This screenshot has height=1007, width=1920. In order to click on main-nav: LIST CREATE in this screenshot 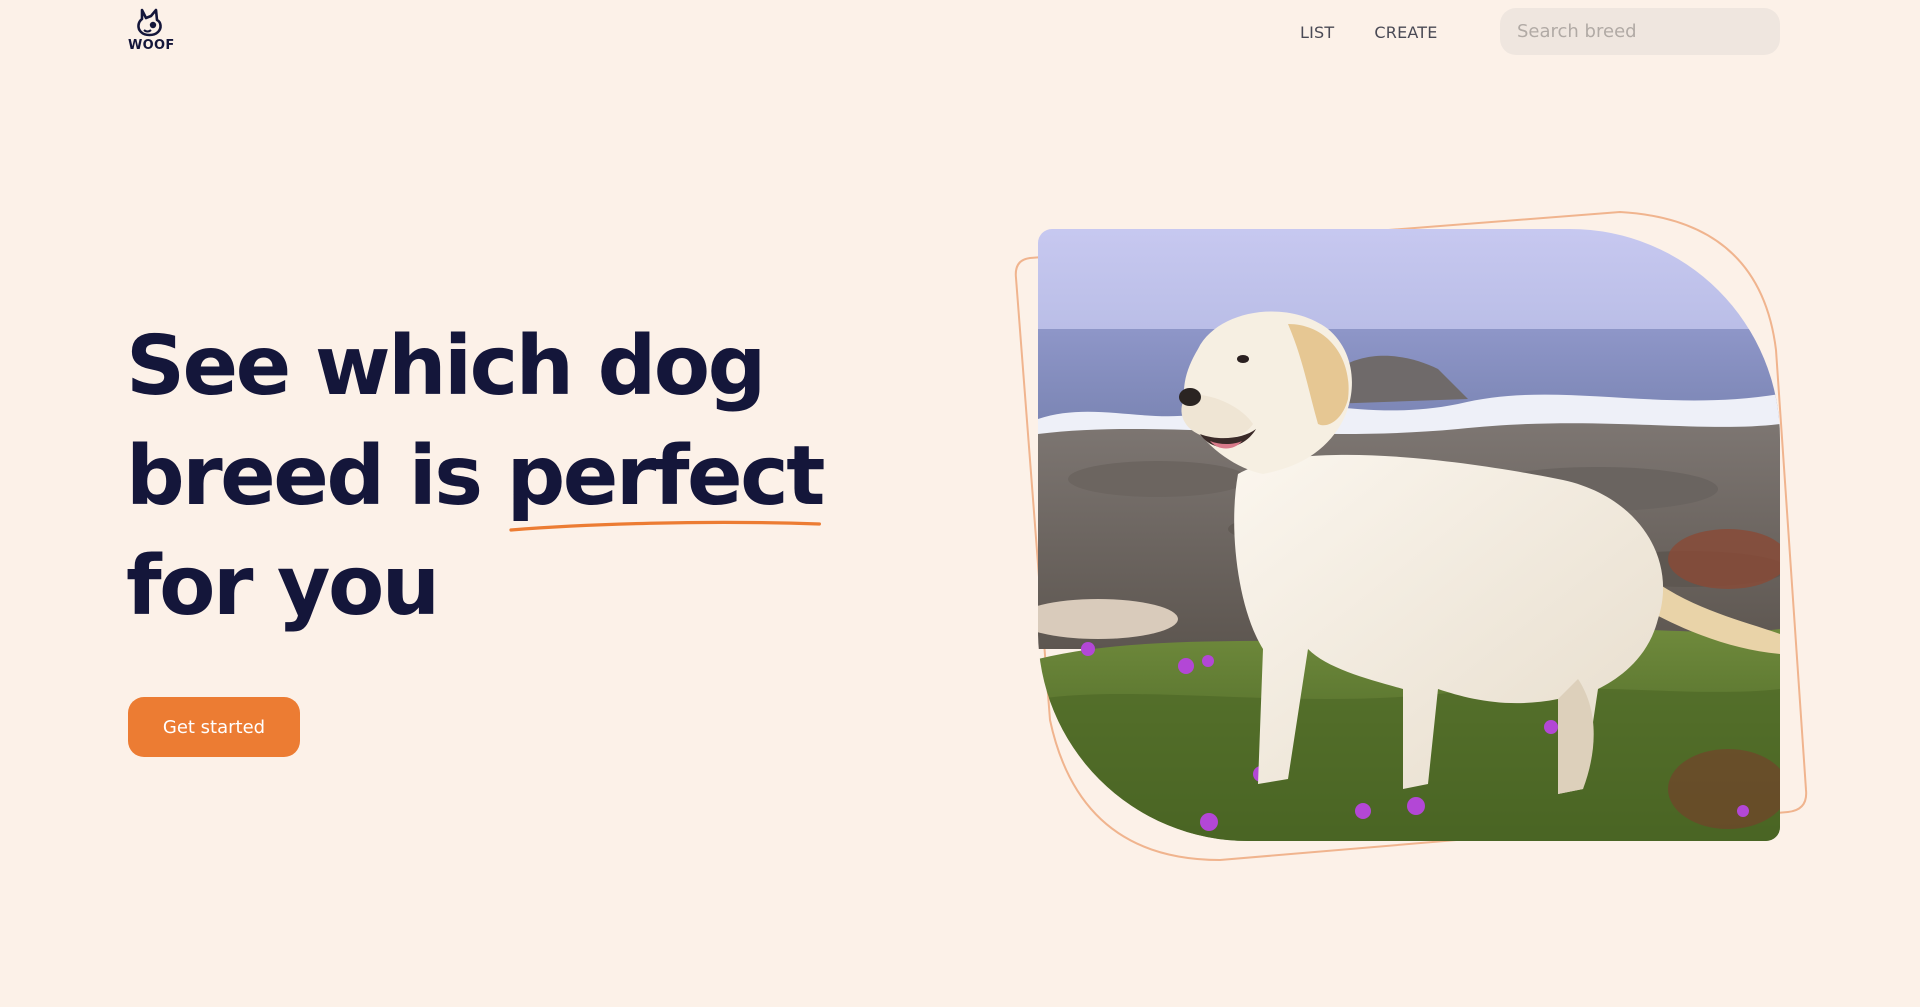, I will do `click(1369, 33)`.